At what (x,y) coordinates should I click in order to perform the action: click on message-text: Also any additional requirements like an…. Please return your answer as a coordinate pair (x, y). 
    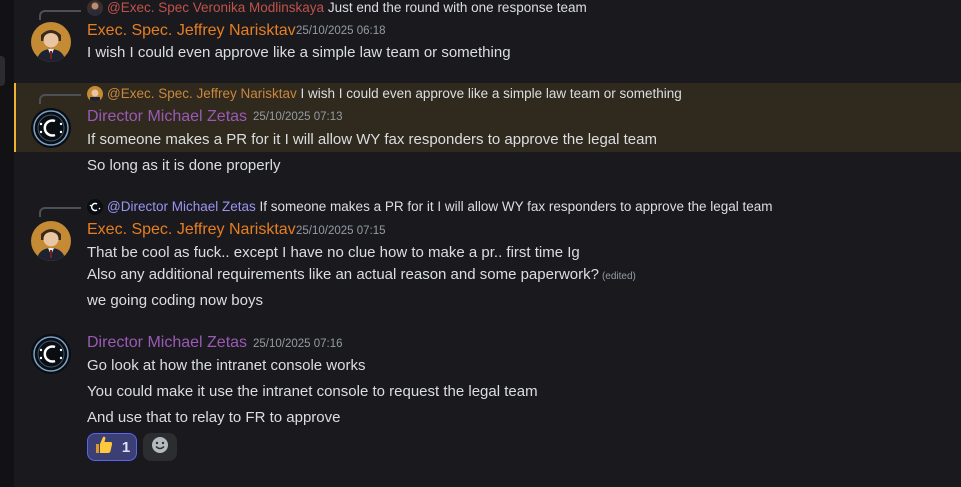
    Looking at the image, I should click on (343, 274).